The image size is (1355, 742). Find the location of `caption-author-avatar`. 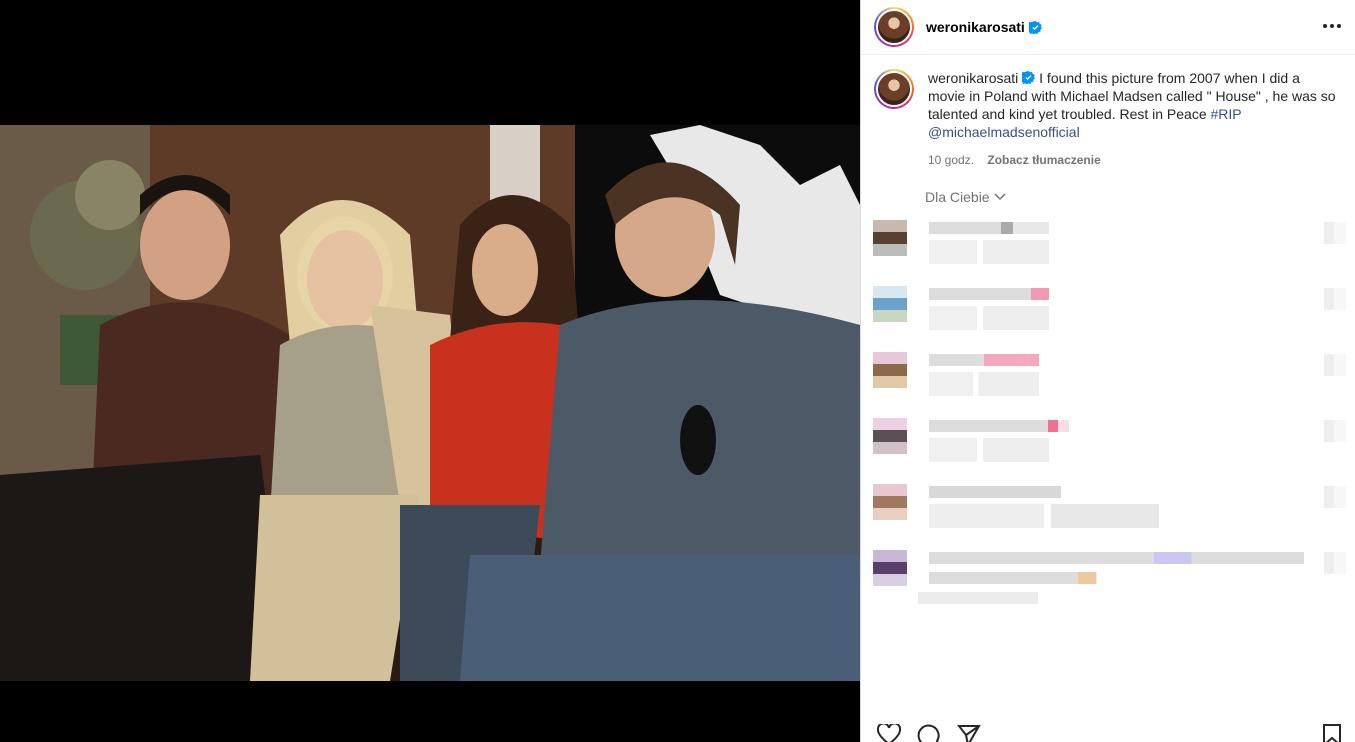

caption-author-avatar is located at coordinates (894, 89).